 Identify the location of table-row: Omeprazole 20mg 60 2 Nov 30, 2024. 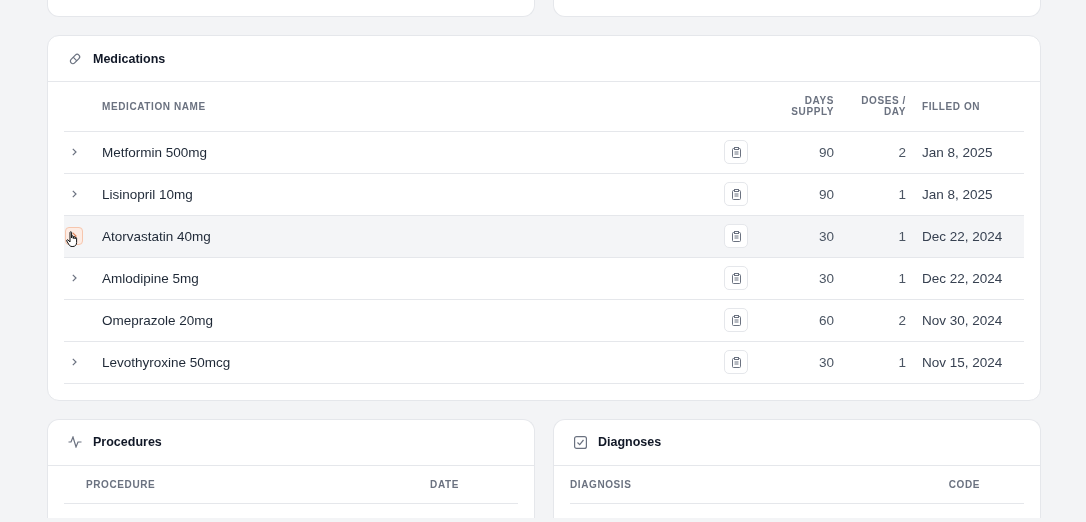
(544, 320).